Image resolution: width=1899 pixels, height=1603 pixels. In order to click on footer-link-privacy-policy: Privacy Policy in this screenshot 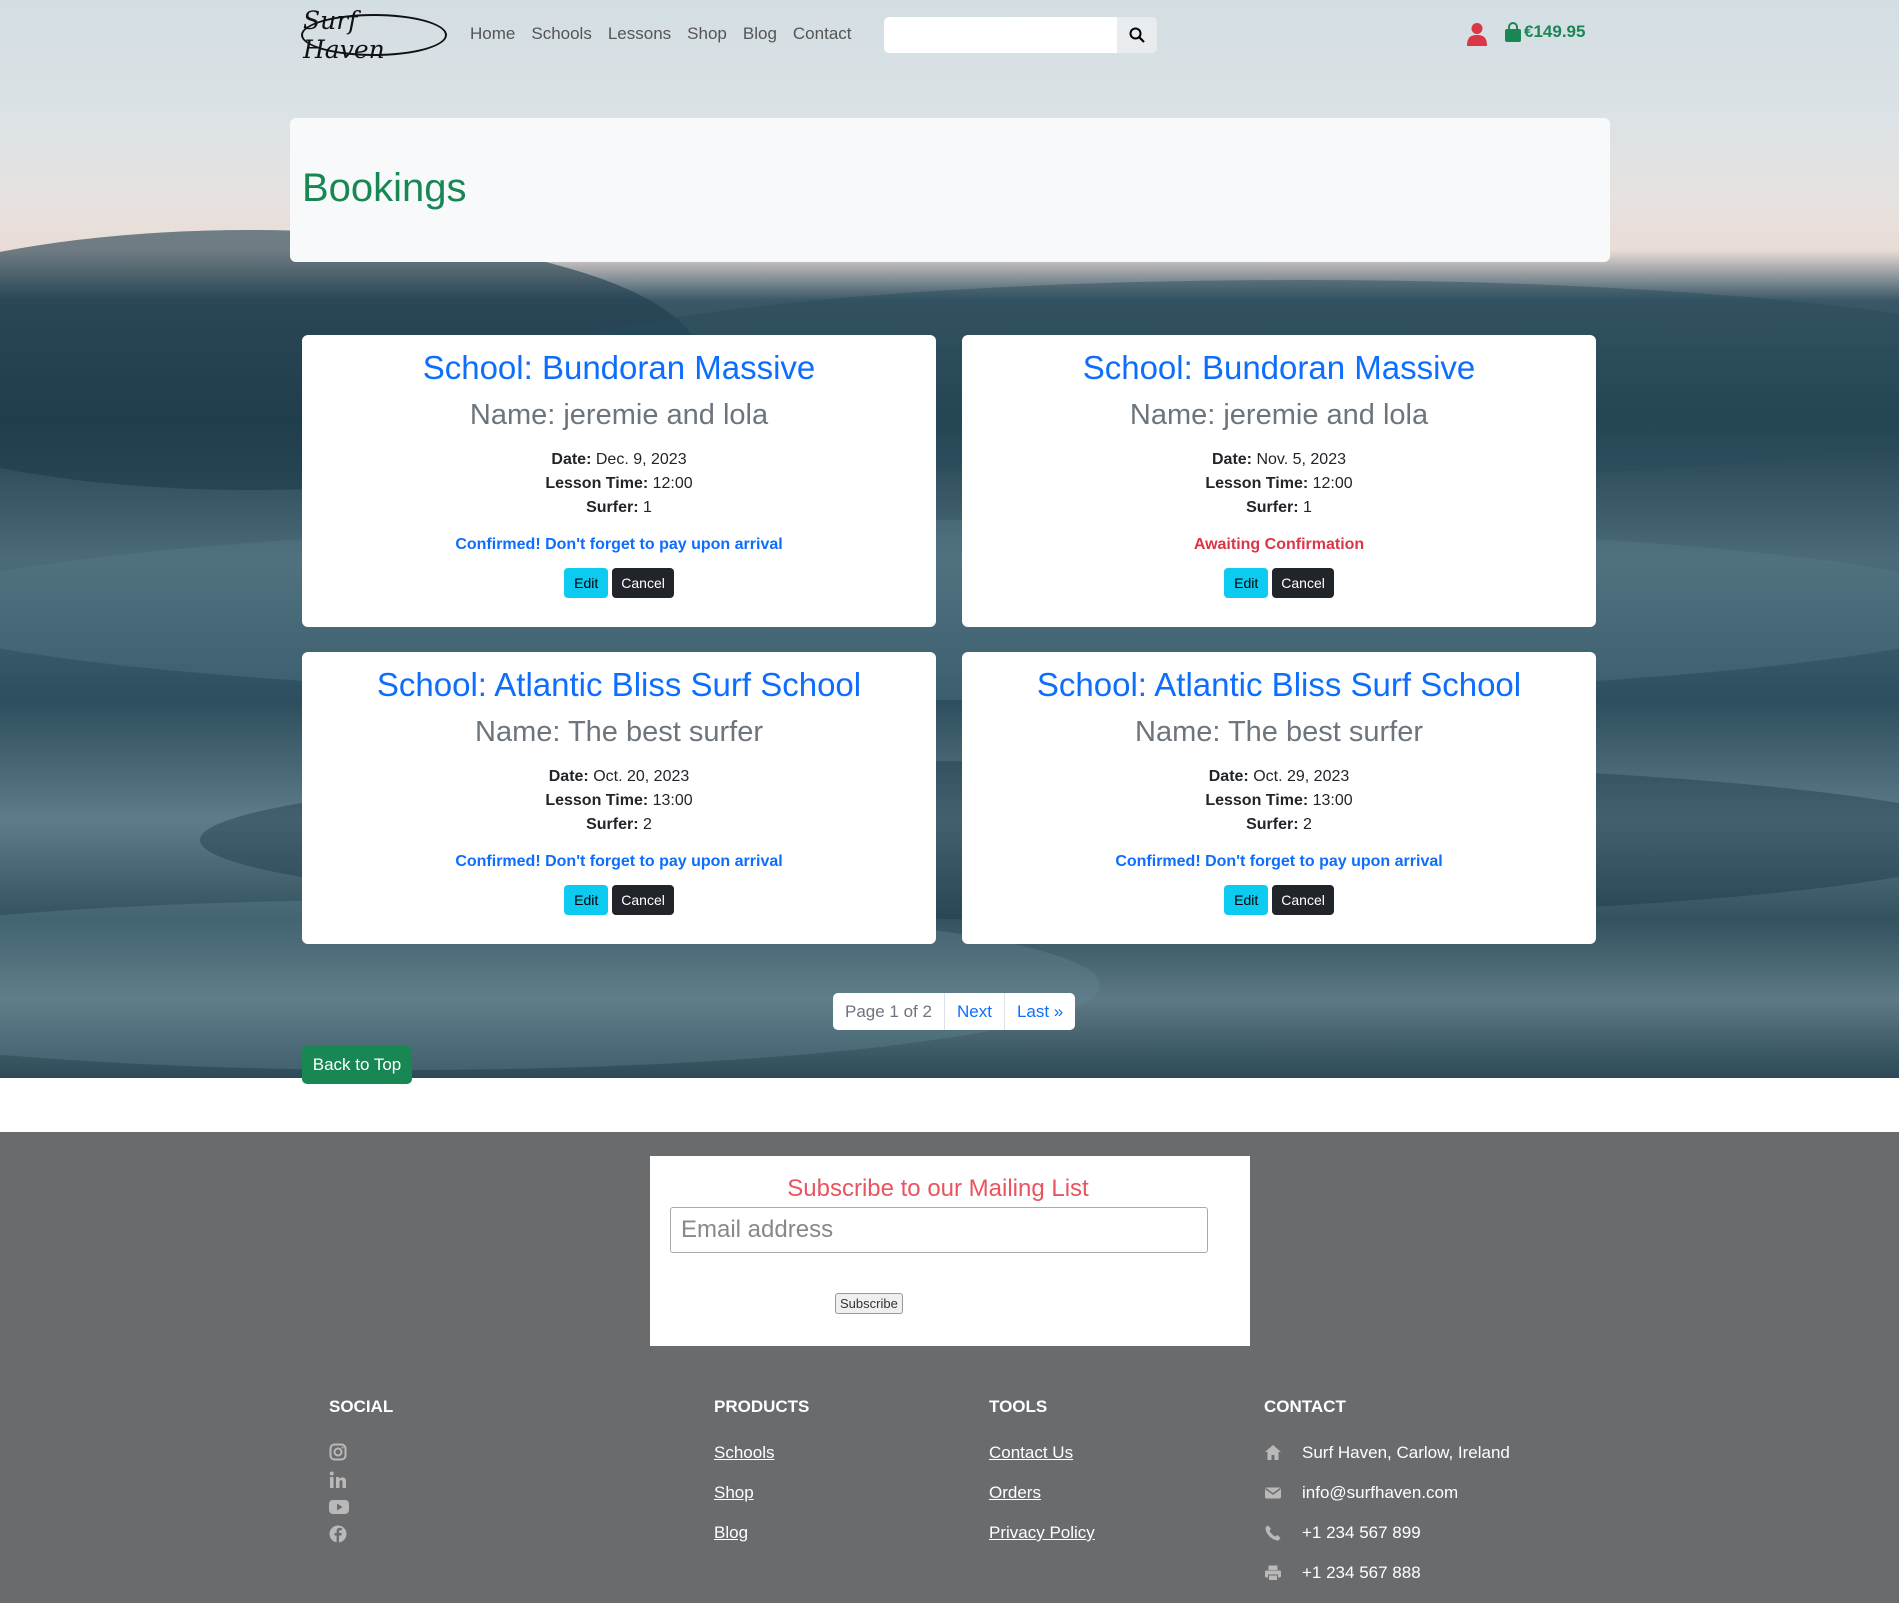, I will do `click(1042, 1533)`.